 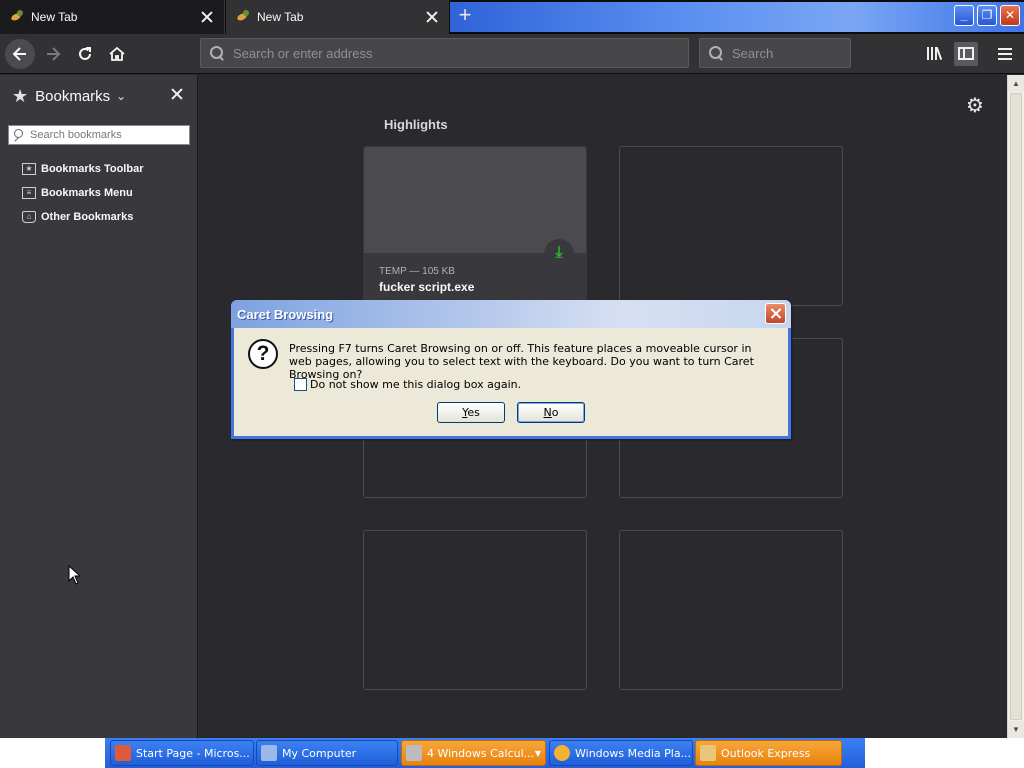 What do you see at coordinates (551, 412) in the screenshot?
I see `no-button: No` at bounding box center [551, 412].